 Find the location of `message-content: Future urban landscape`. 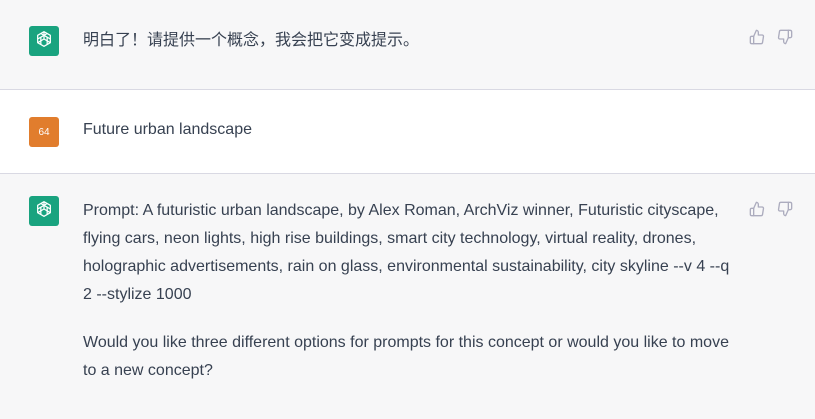

message-content: Future urban landscape is located at coordinates (408, 130).